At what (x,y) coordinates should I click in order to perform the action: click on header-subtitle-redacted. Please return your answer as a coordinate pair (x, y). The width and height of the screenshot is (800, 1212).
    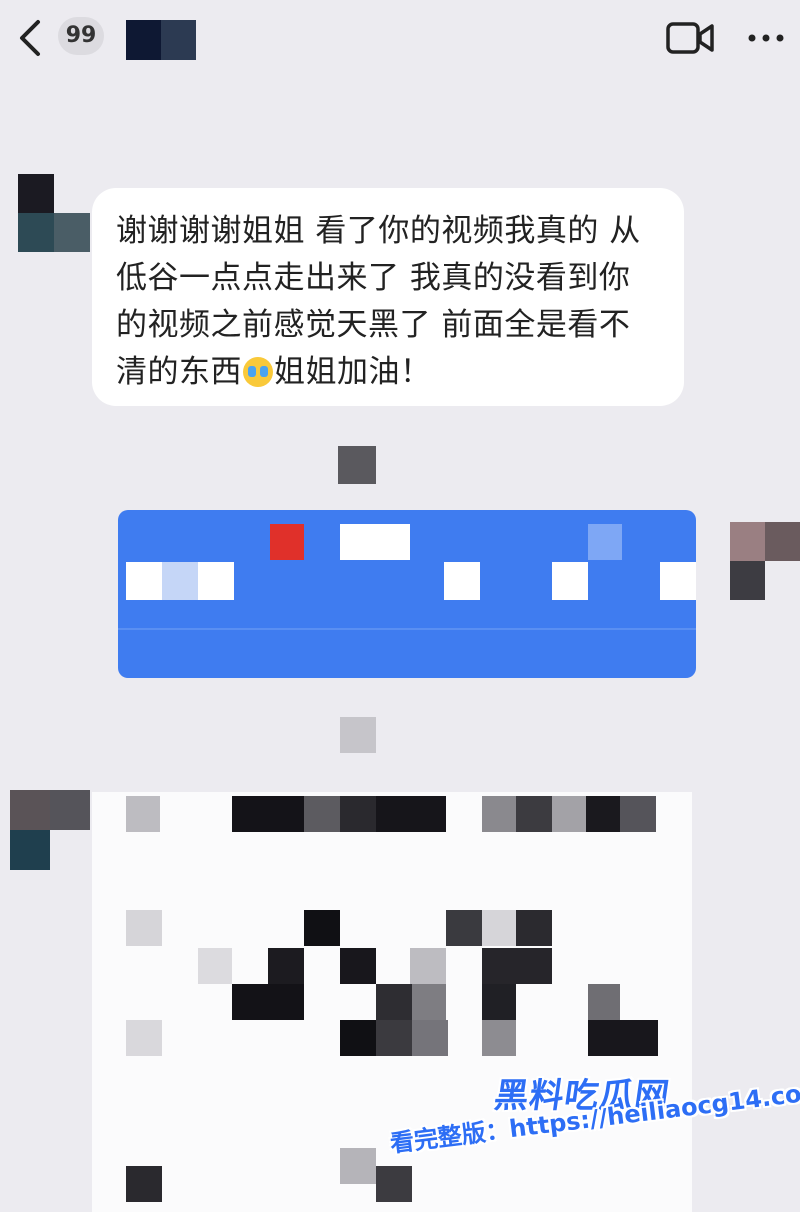
    Looking at the image, I should click on (292, 66).